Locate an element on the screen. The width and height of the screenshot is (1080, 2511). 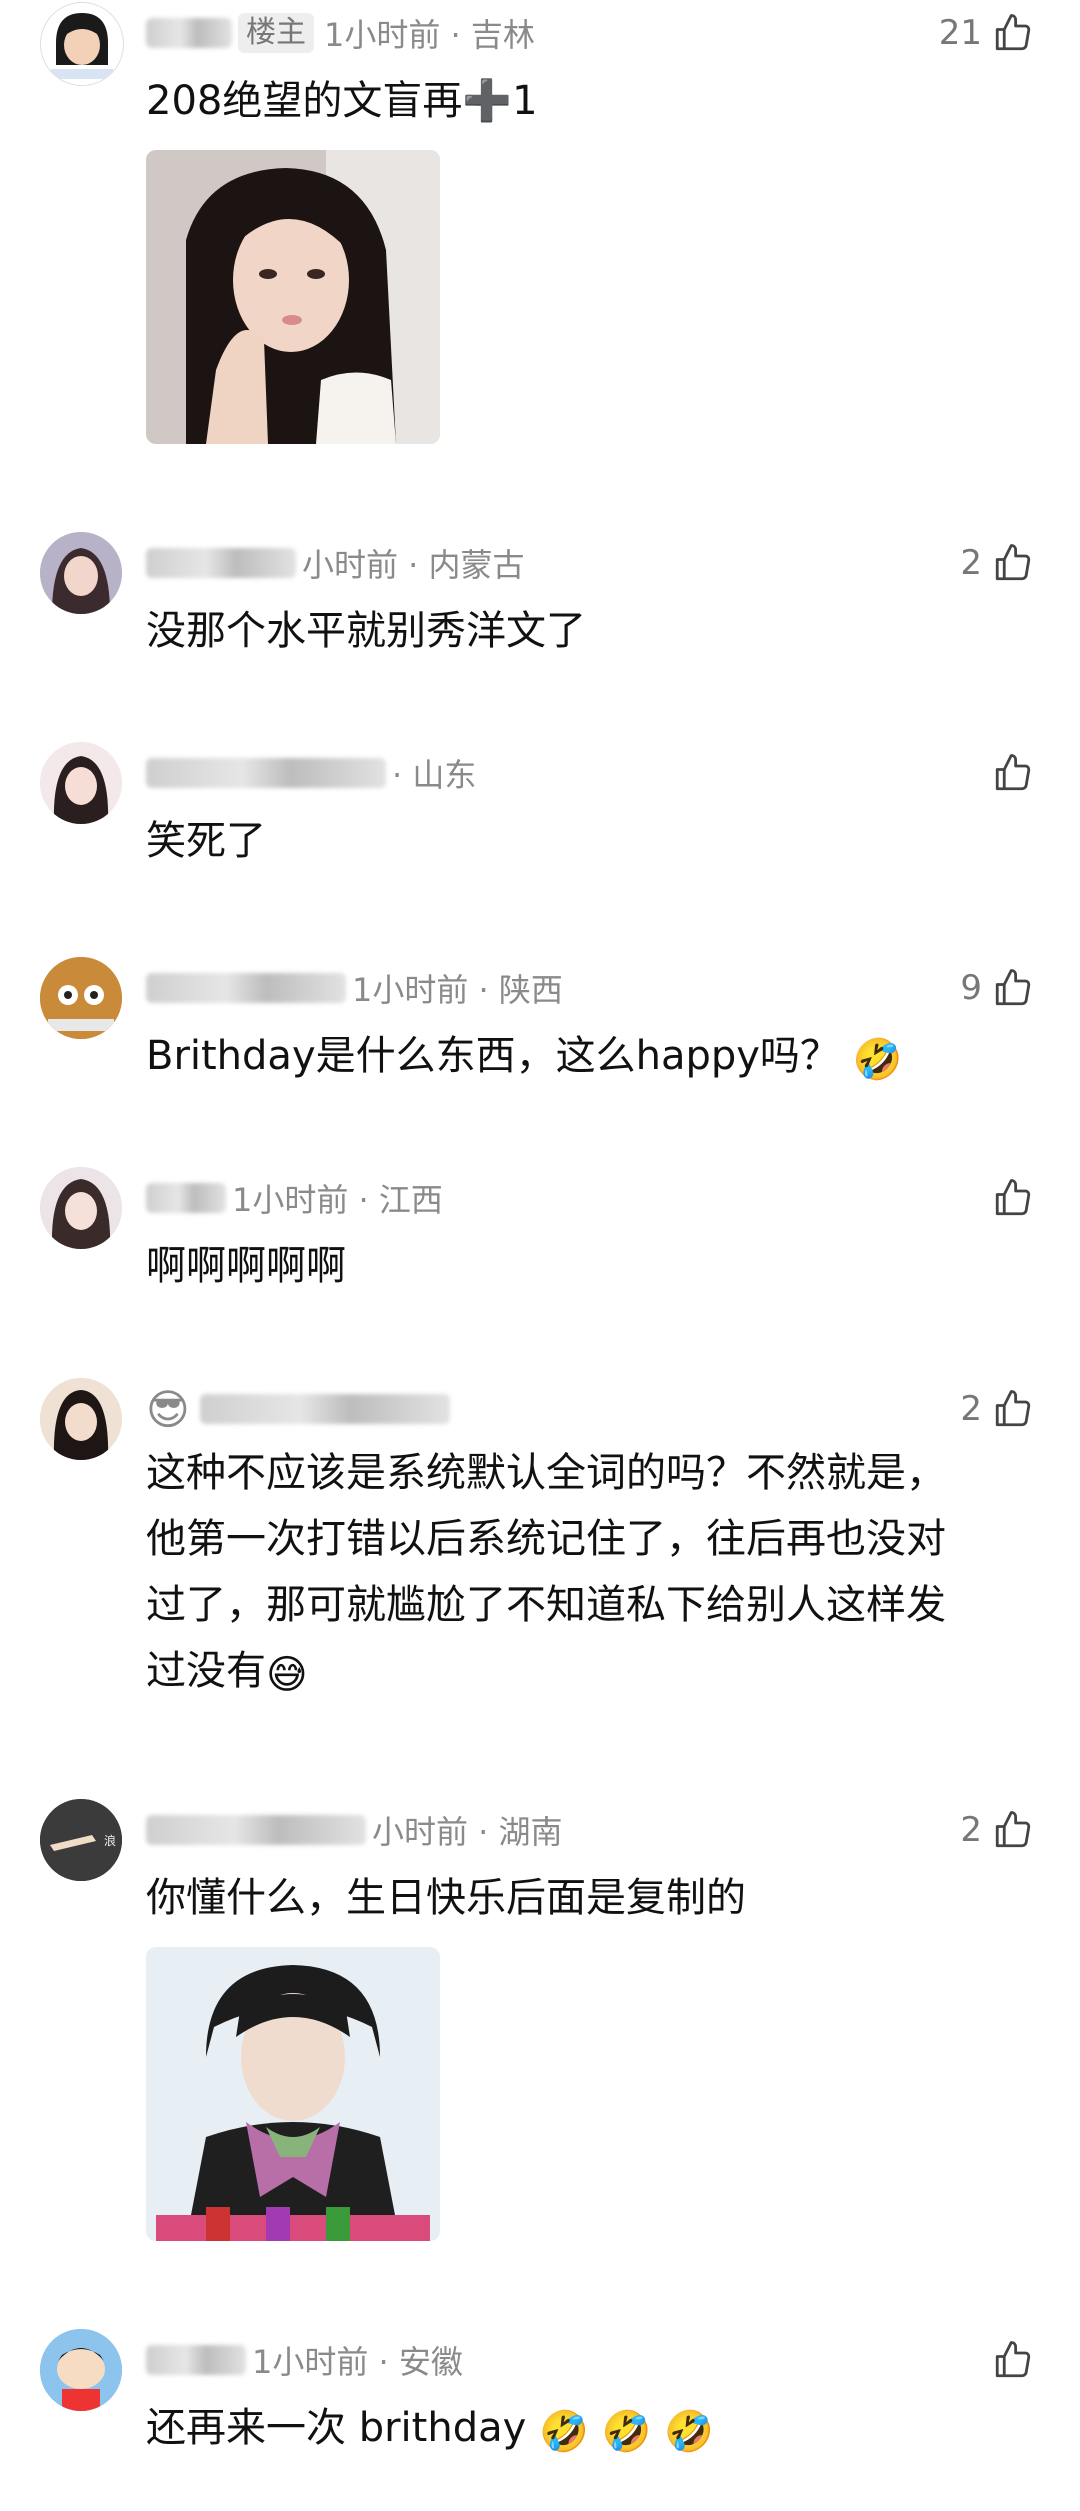
comment-text: 你懂什么，生日快乐后面是复制的 is located at coordinates (446, 1898).